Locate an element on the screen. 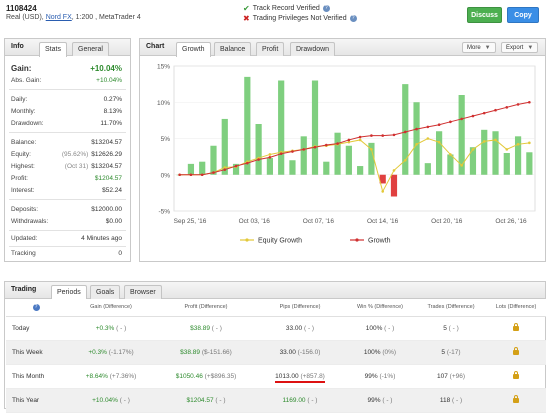 Image resolution: width=550 pixels, height=413 pixels. col-win: Win % (Difference) is located at coordinates (380, 308).